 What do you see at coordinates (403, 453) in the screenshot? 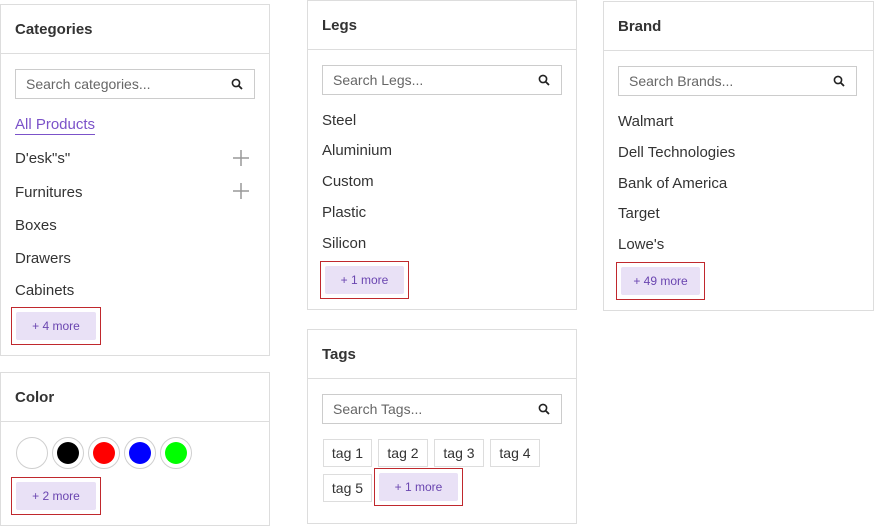
I see `tag-chip: tag 2` at bounding box center [403, 453].